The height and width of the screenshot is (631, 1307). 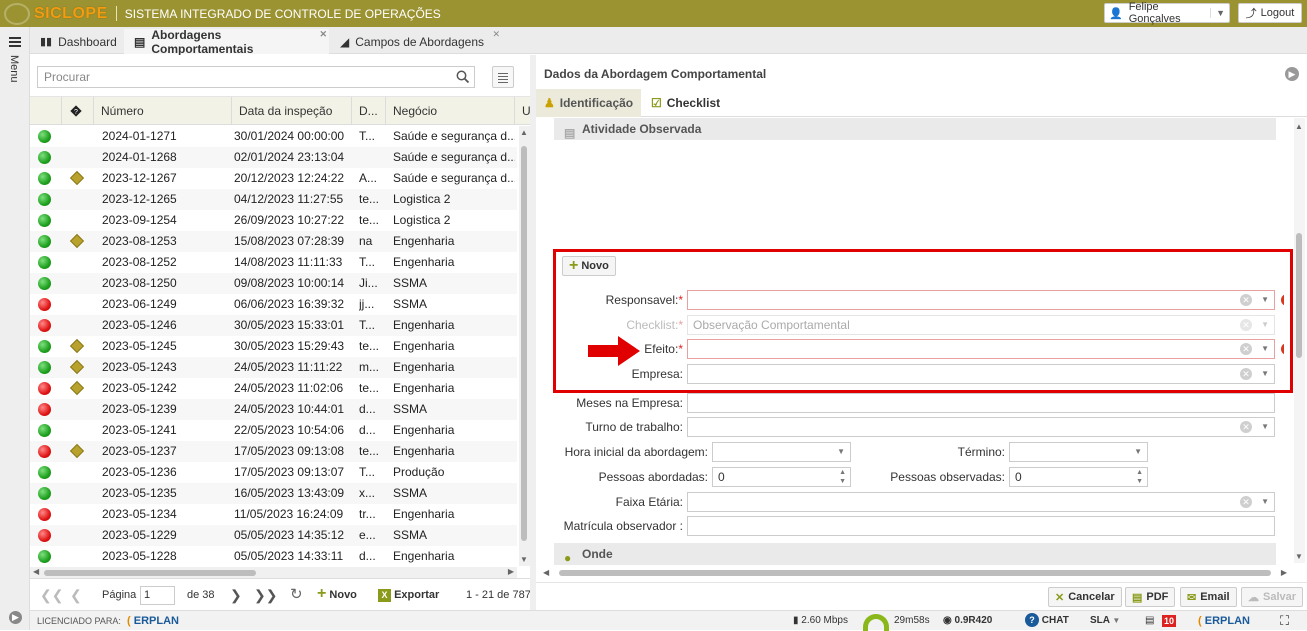 What do you see at coordinates (236, 595) in the screenshot?
I see `next-page-icon: ❯` at bounding box center [236, 595].